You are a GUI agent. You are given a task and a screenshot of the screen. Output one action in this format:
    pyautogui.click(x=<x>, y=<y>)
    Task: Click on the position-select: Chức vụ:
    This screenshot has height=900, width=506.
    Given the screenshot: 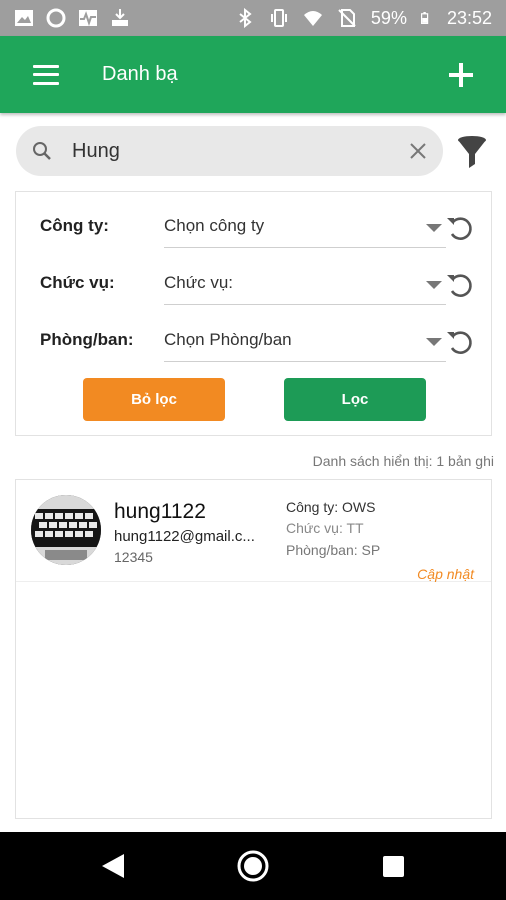 What is the action you would take?
    pyautogui.click(x=305, y=283)
    